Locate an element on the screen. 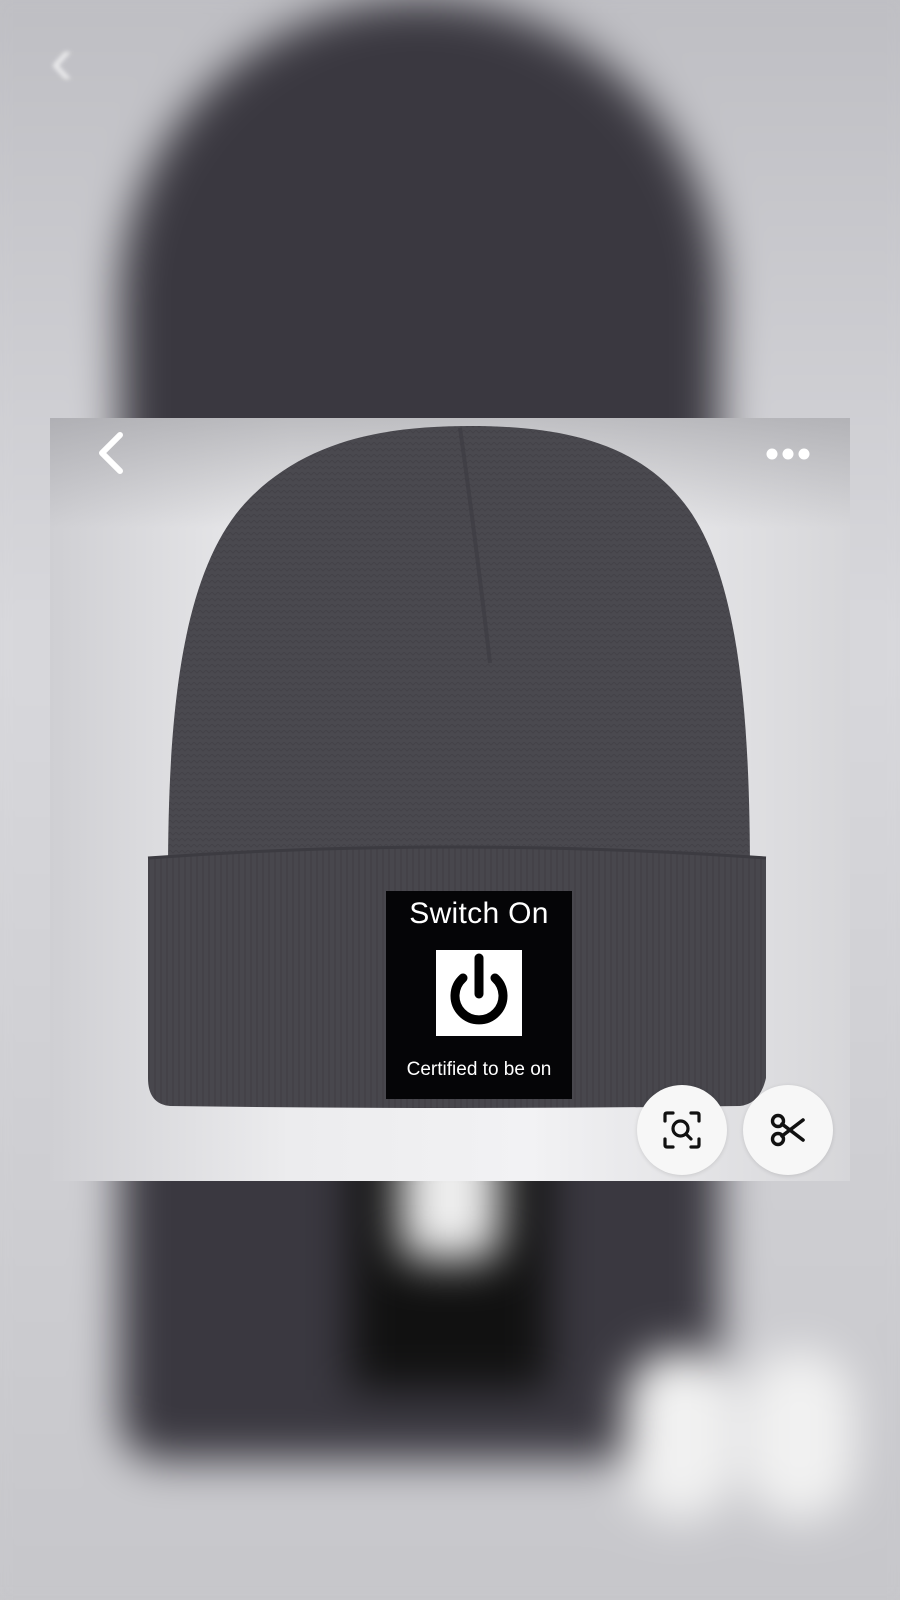 Image resolution: width=900 pixels, height=1600 pixels. scissors-icon is located at coordinates (787, 1130).